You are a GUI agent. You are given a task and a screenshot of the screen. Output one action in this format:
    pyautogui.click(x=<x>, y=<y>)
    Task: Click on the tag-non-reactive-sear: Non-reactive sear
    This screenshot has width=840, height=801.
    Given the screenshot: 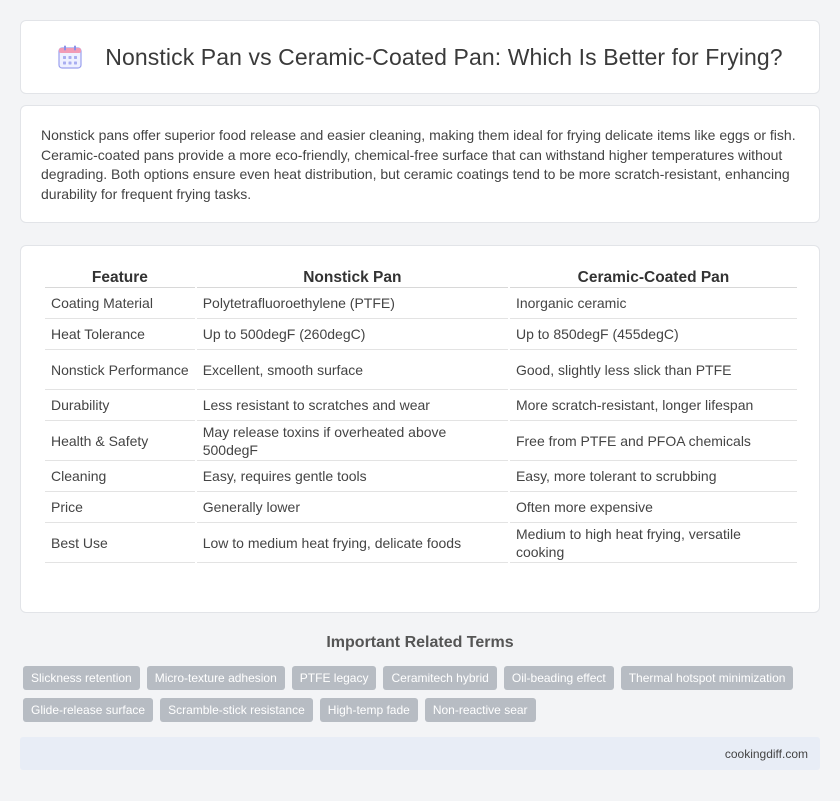 What is the action you would take?
    pyautogui.click(x=480, y=710)
    